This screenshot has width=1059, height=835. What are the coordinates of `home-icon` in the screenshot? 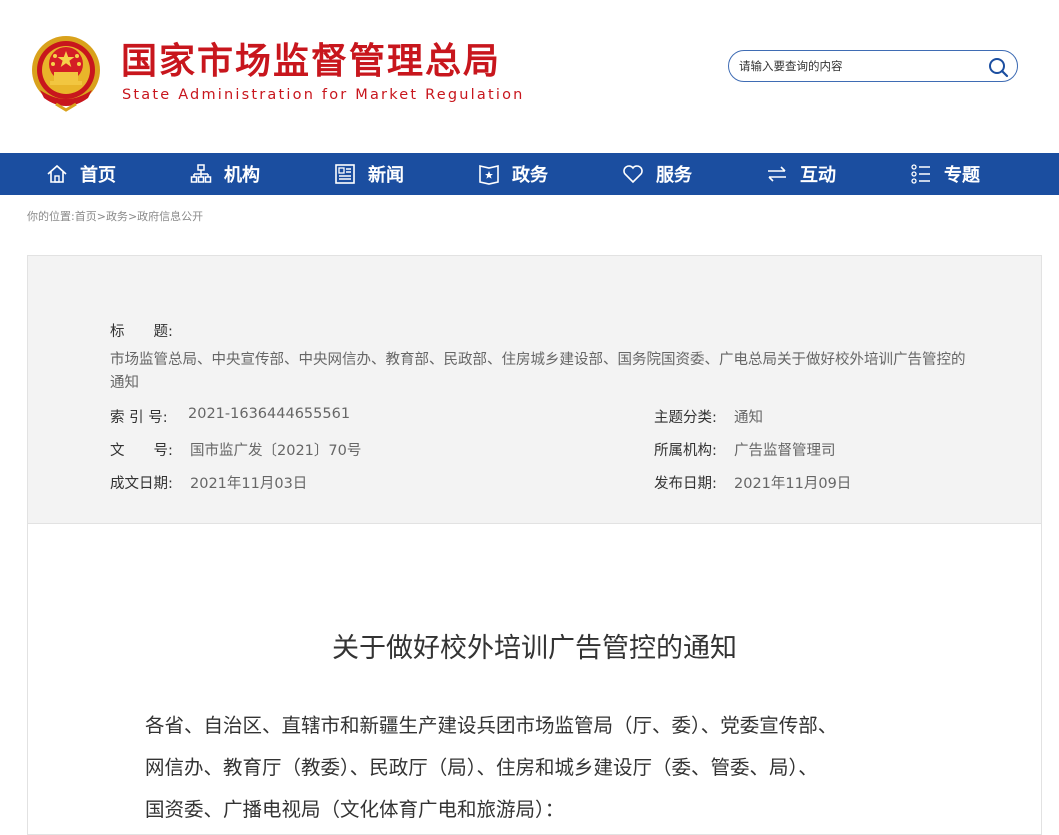 It's located at (57, 173).